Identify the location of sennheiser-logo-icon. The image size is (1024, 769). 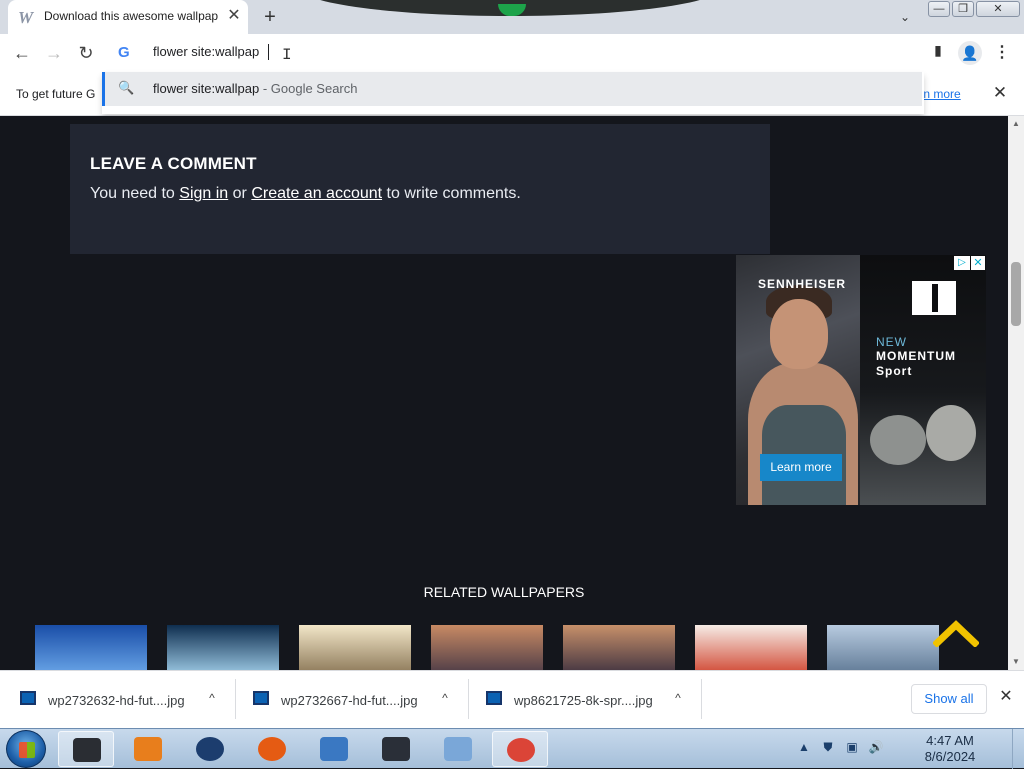
(934, 298).